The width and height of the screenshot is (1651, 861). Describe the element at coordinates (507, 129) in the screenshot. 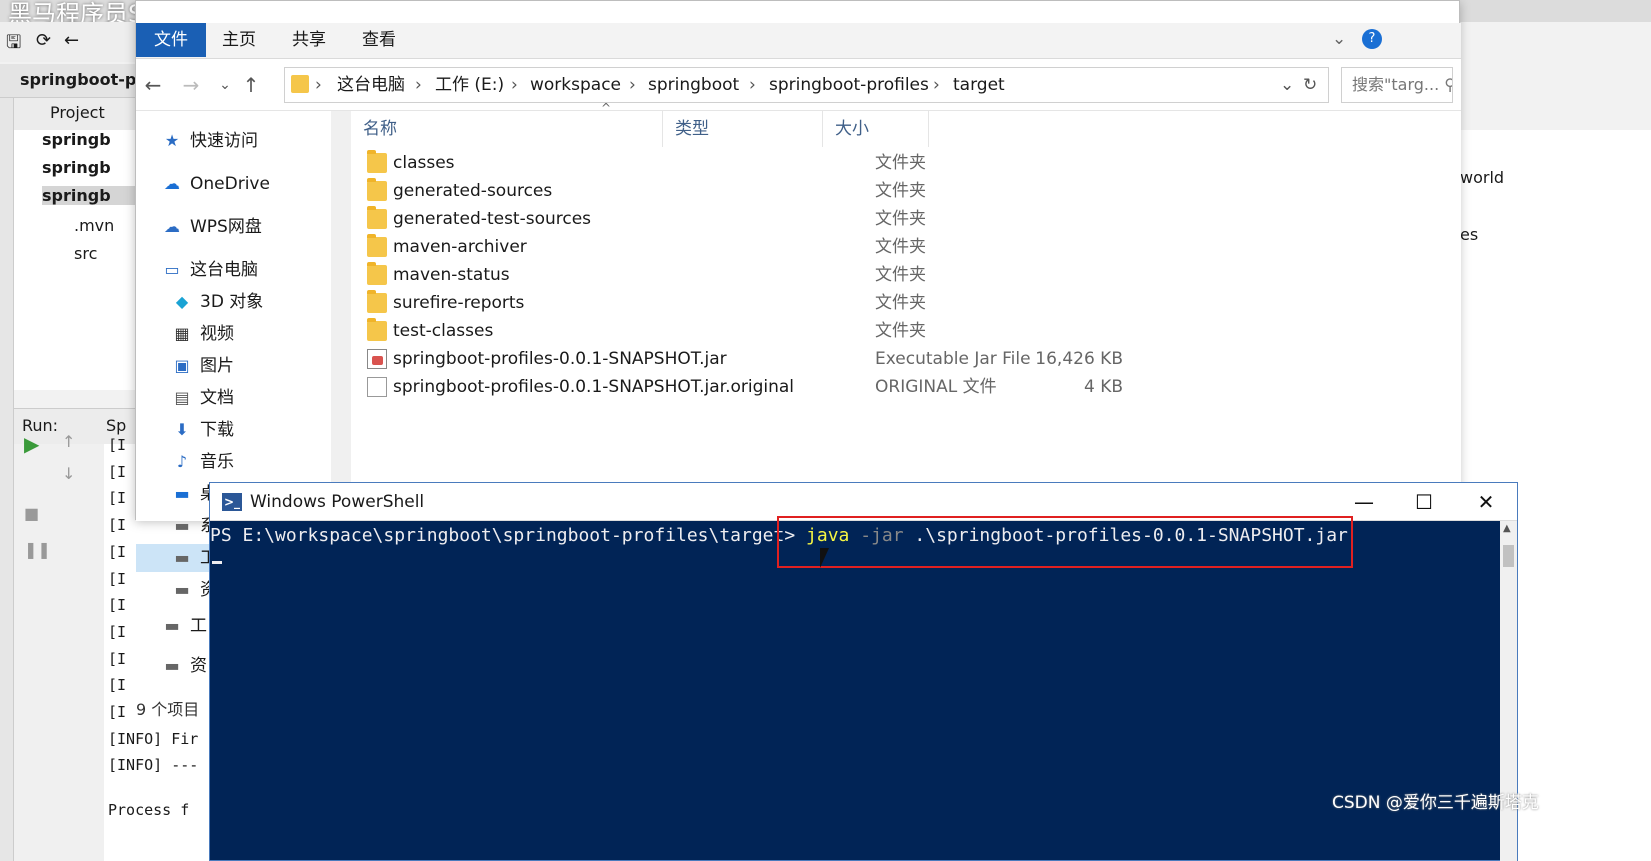

I see `column-name: 名称` at that location.